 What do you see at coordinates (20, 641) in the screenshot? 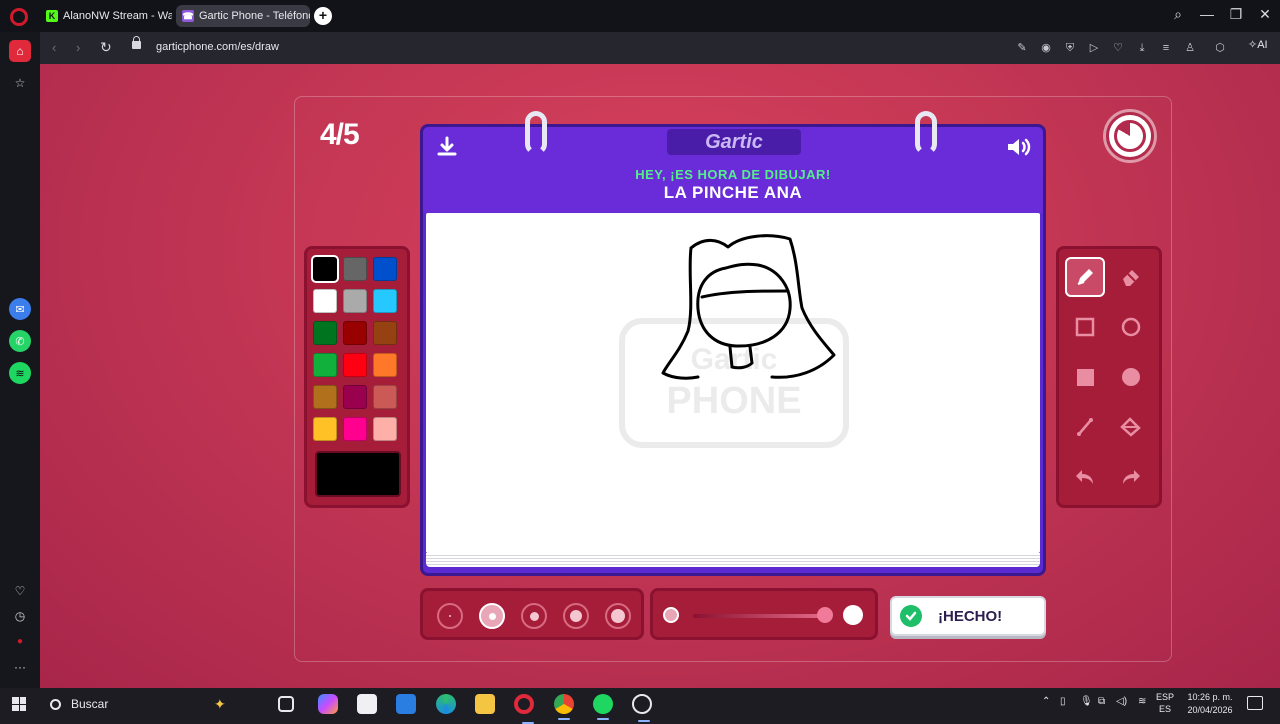
I see `ublock-icon: ●` at bounding box center [20, 641].